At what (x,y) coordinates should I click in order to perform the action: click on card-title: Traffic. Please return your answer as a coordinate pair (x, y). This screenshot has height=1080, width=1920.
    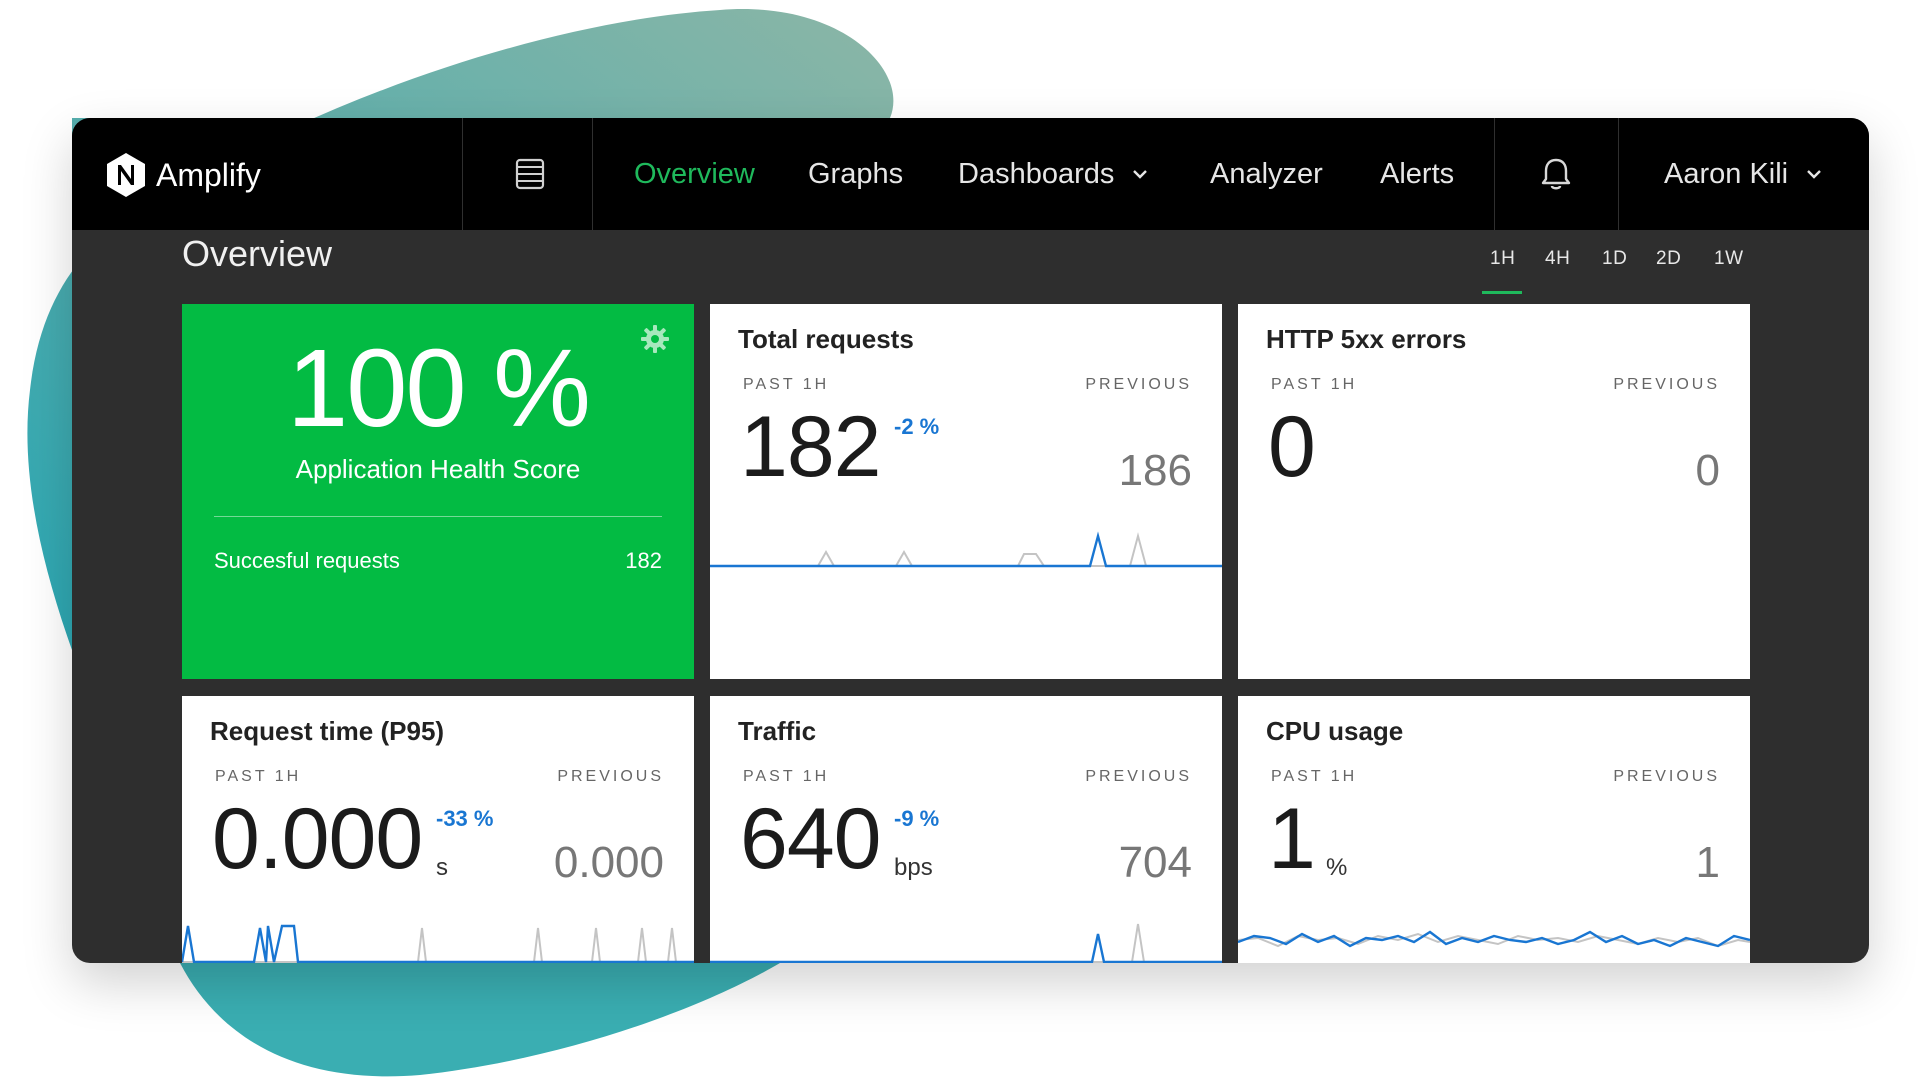
    Looking at the image, I should click on (777, 731).